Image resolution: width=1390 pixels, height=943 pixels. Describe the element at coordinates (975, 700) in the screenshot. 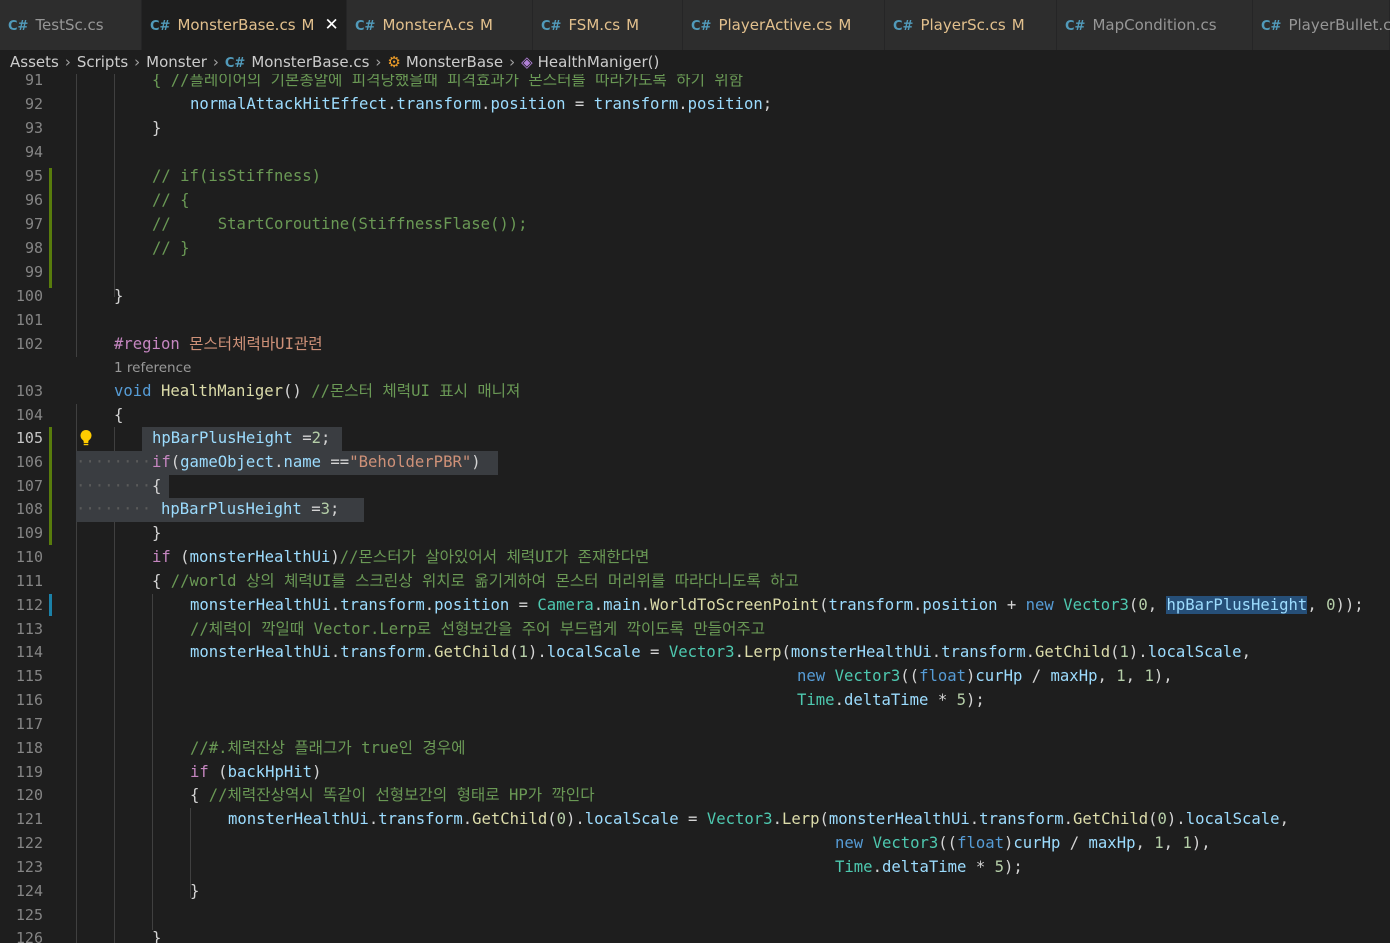

I see `token: );` at that location.